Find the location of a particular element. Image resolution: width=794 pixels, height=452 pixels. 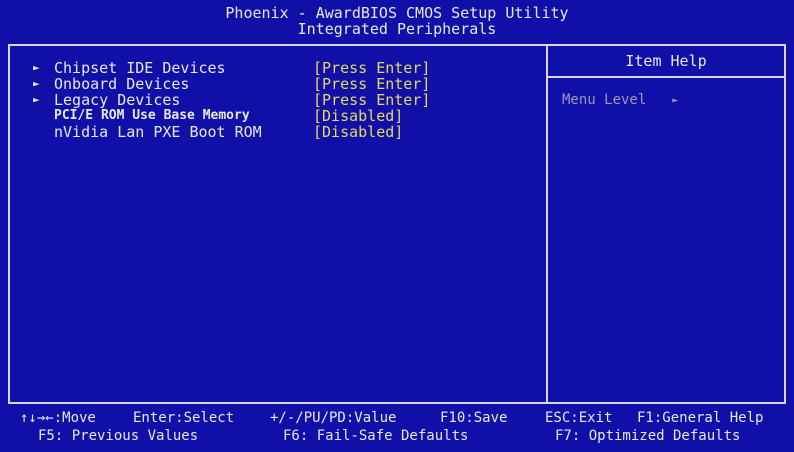

menu-level-label: Menu Level is located at coordinates (604, 100).